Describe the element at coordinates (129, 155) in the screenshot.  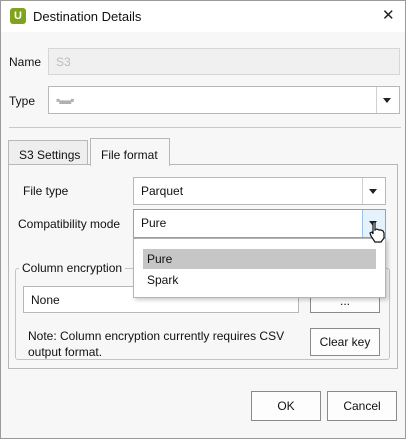
I see `tab-file-format-label: File format` at that location.